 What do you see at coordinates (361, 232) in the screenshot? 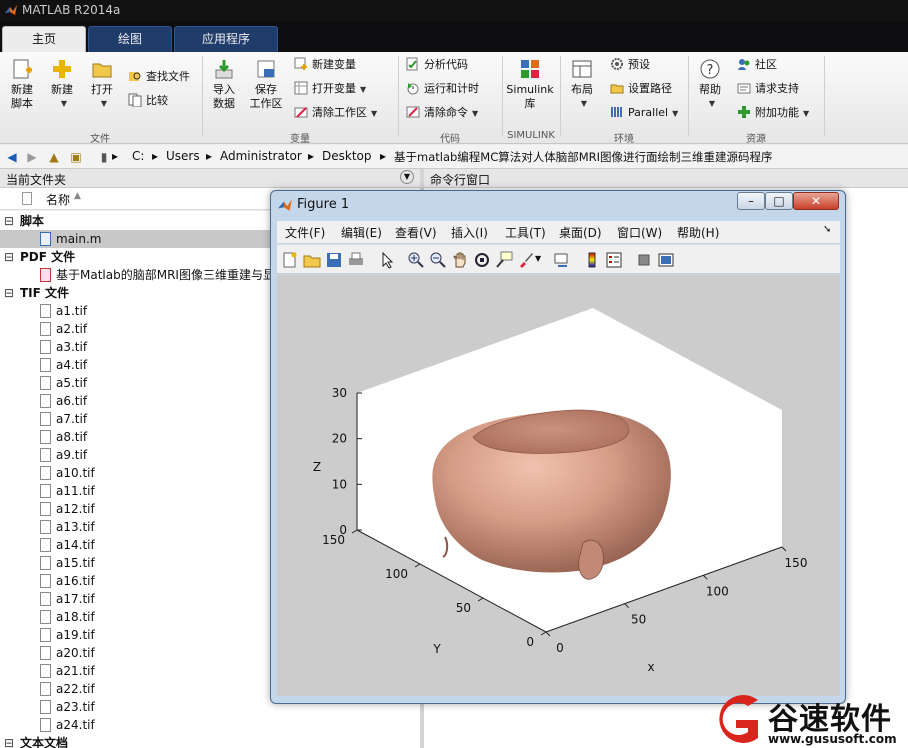
I see `menu-edit: 编辑(E)` at bounding box center [361, 232].